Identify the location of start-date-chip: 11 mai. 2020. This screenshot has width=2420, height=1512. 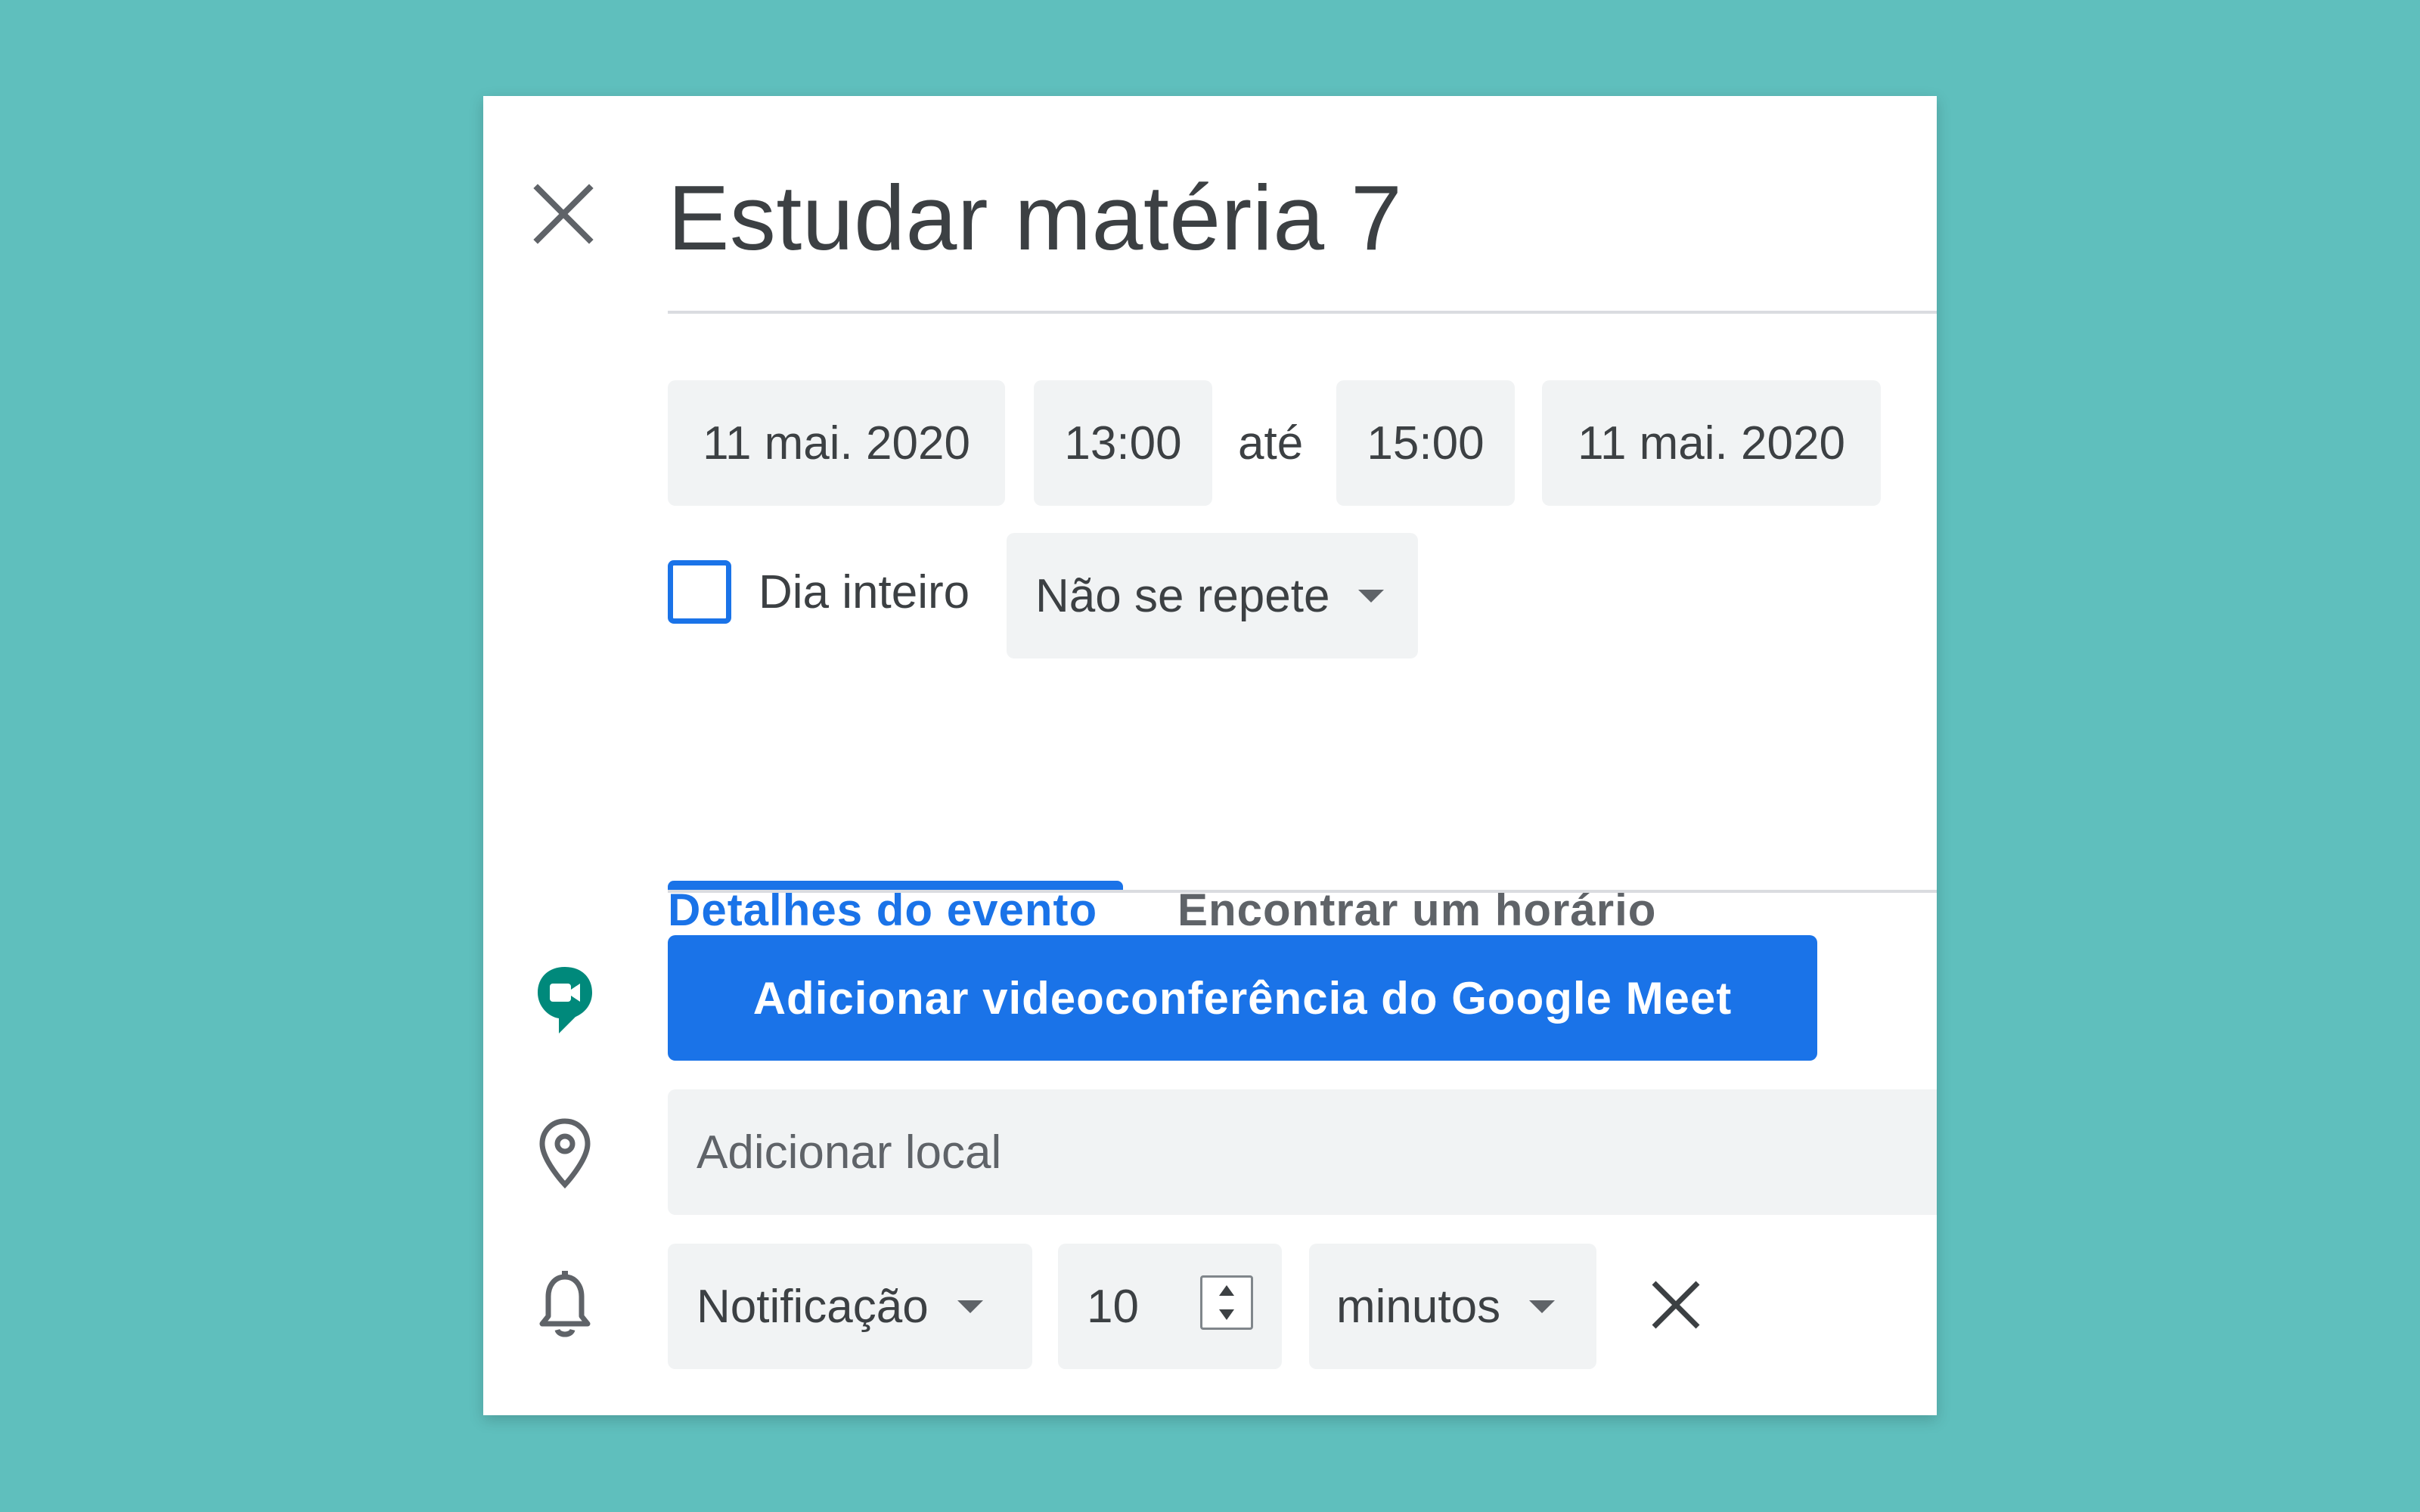
(836, 443).